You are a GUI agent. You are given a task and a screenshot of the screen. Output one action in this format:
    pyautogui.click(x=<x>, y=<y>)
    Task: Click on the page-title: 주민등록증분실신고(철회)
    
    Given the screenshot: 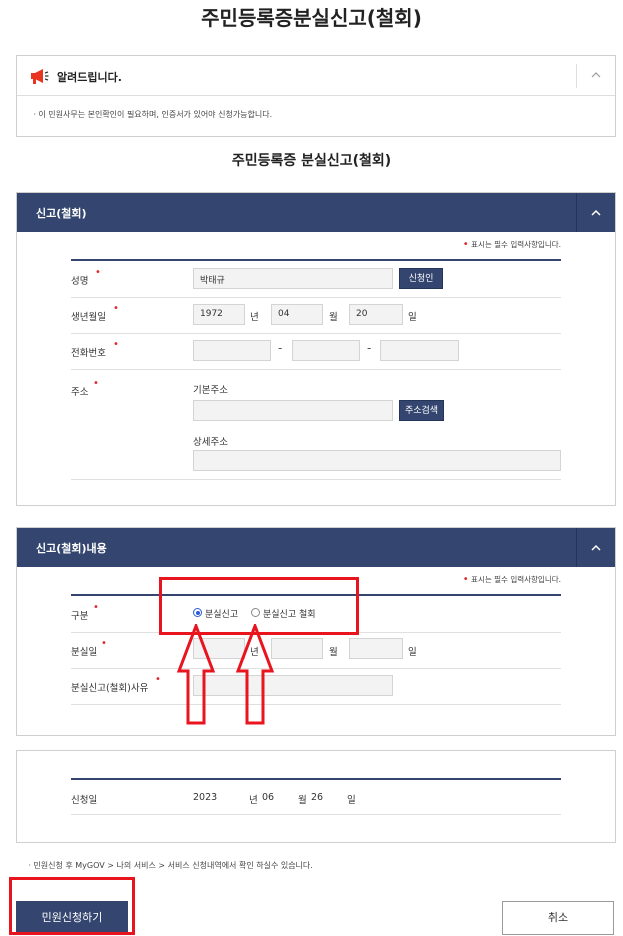 What is the action you would take?
    pyautogui.click(x=311, y=18)
    